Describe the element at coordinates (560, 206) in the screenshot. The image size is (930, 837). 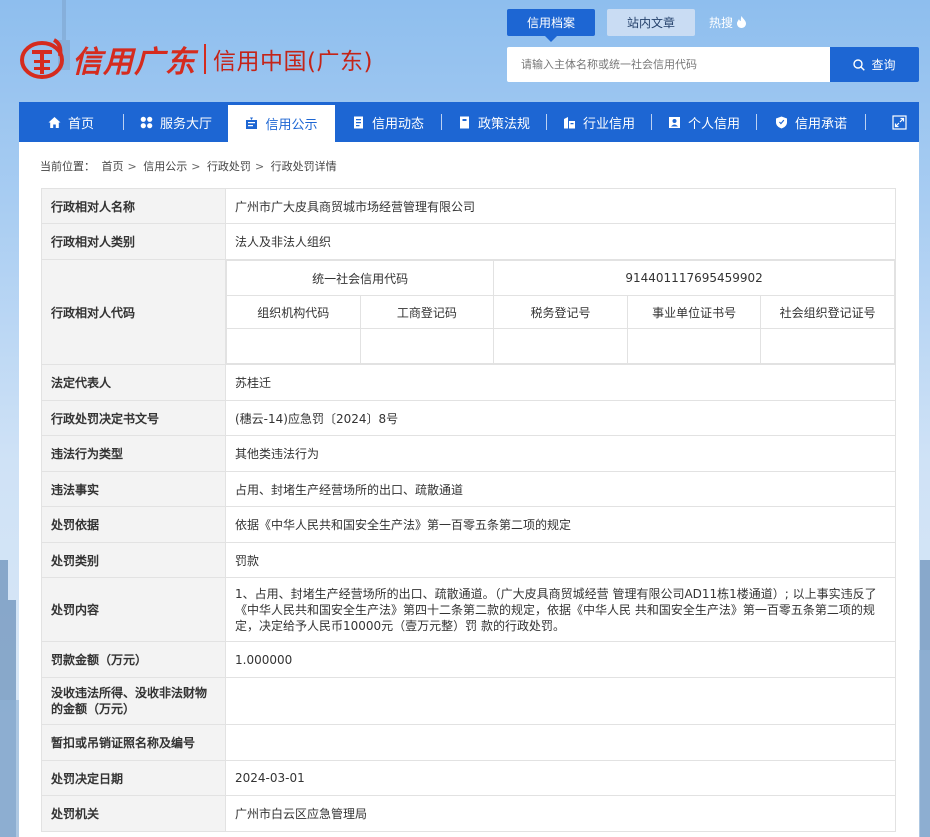
I see `row-value: 广州市广大皮具商贸城市场经营管理有限公司` at that location.